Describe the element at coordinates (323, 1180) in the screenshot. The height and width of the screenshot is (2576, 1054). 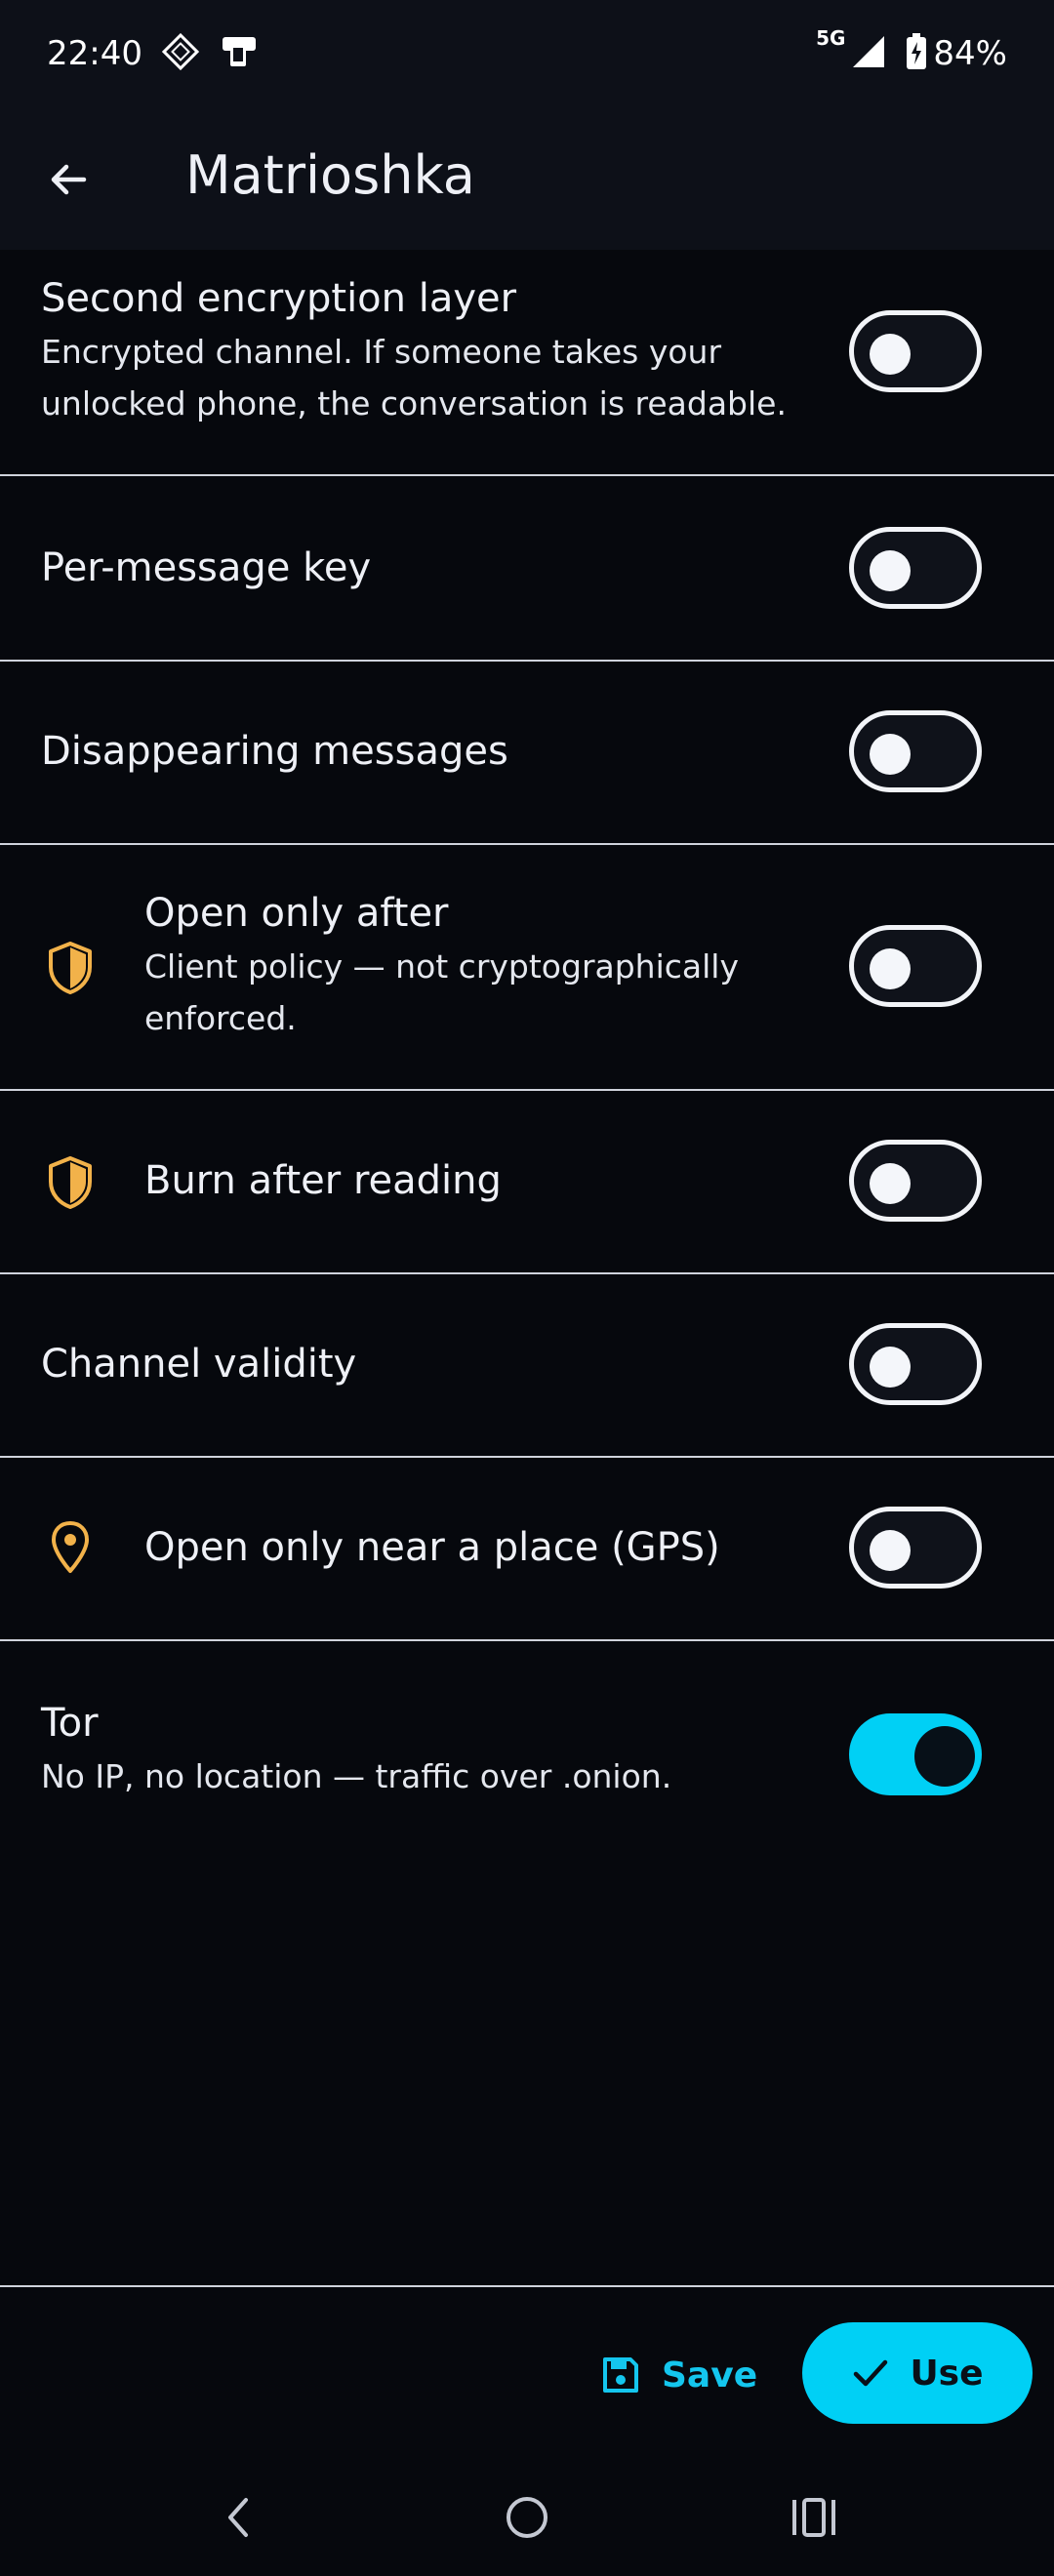
I see `setting-title: Burn after reading` at that location.